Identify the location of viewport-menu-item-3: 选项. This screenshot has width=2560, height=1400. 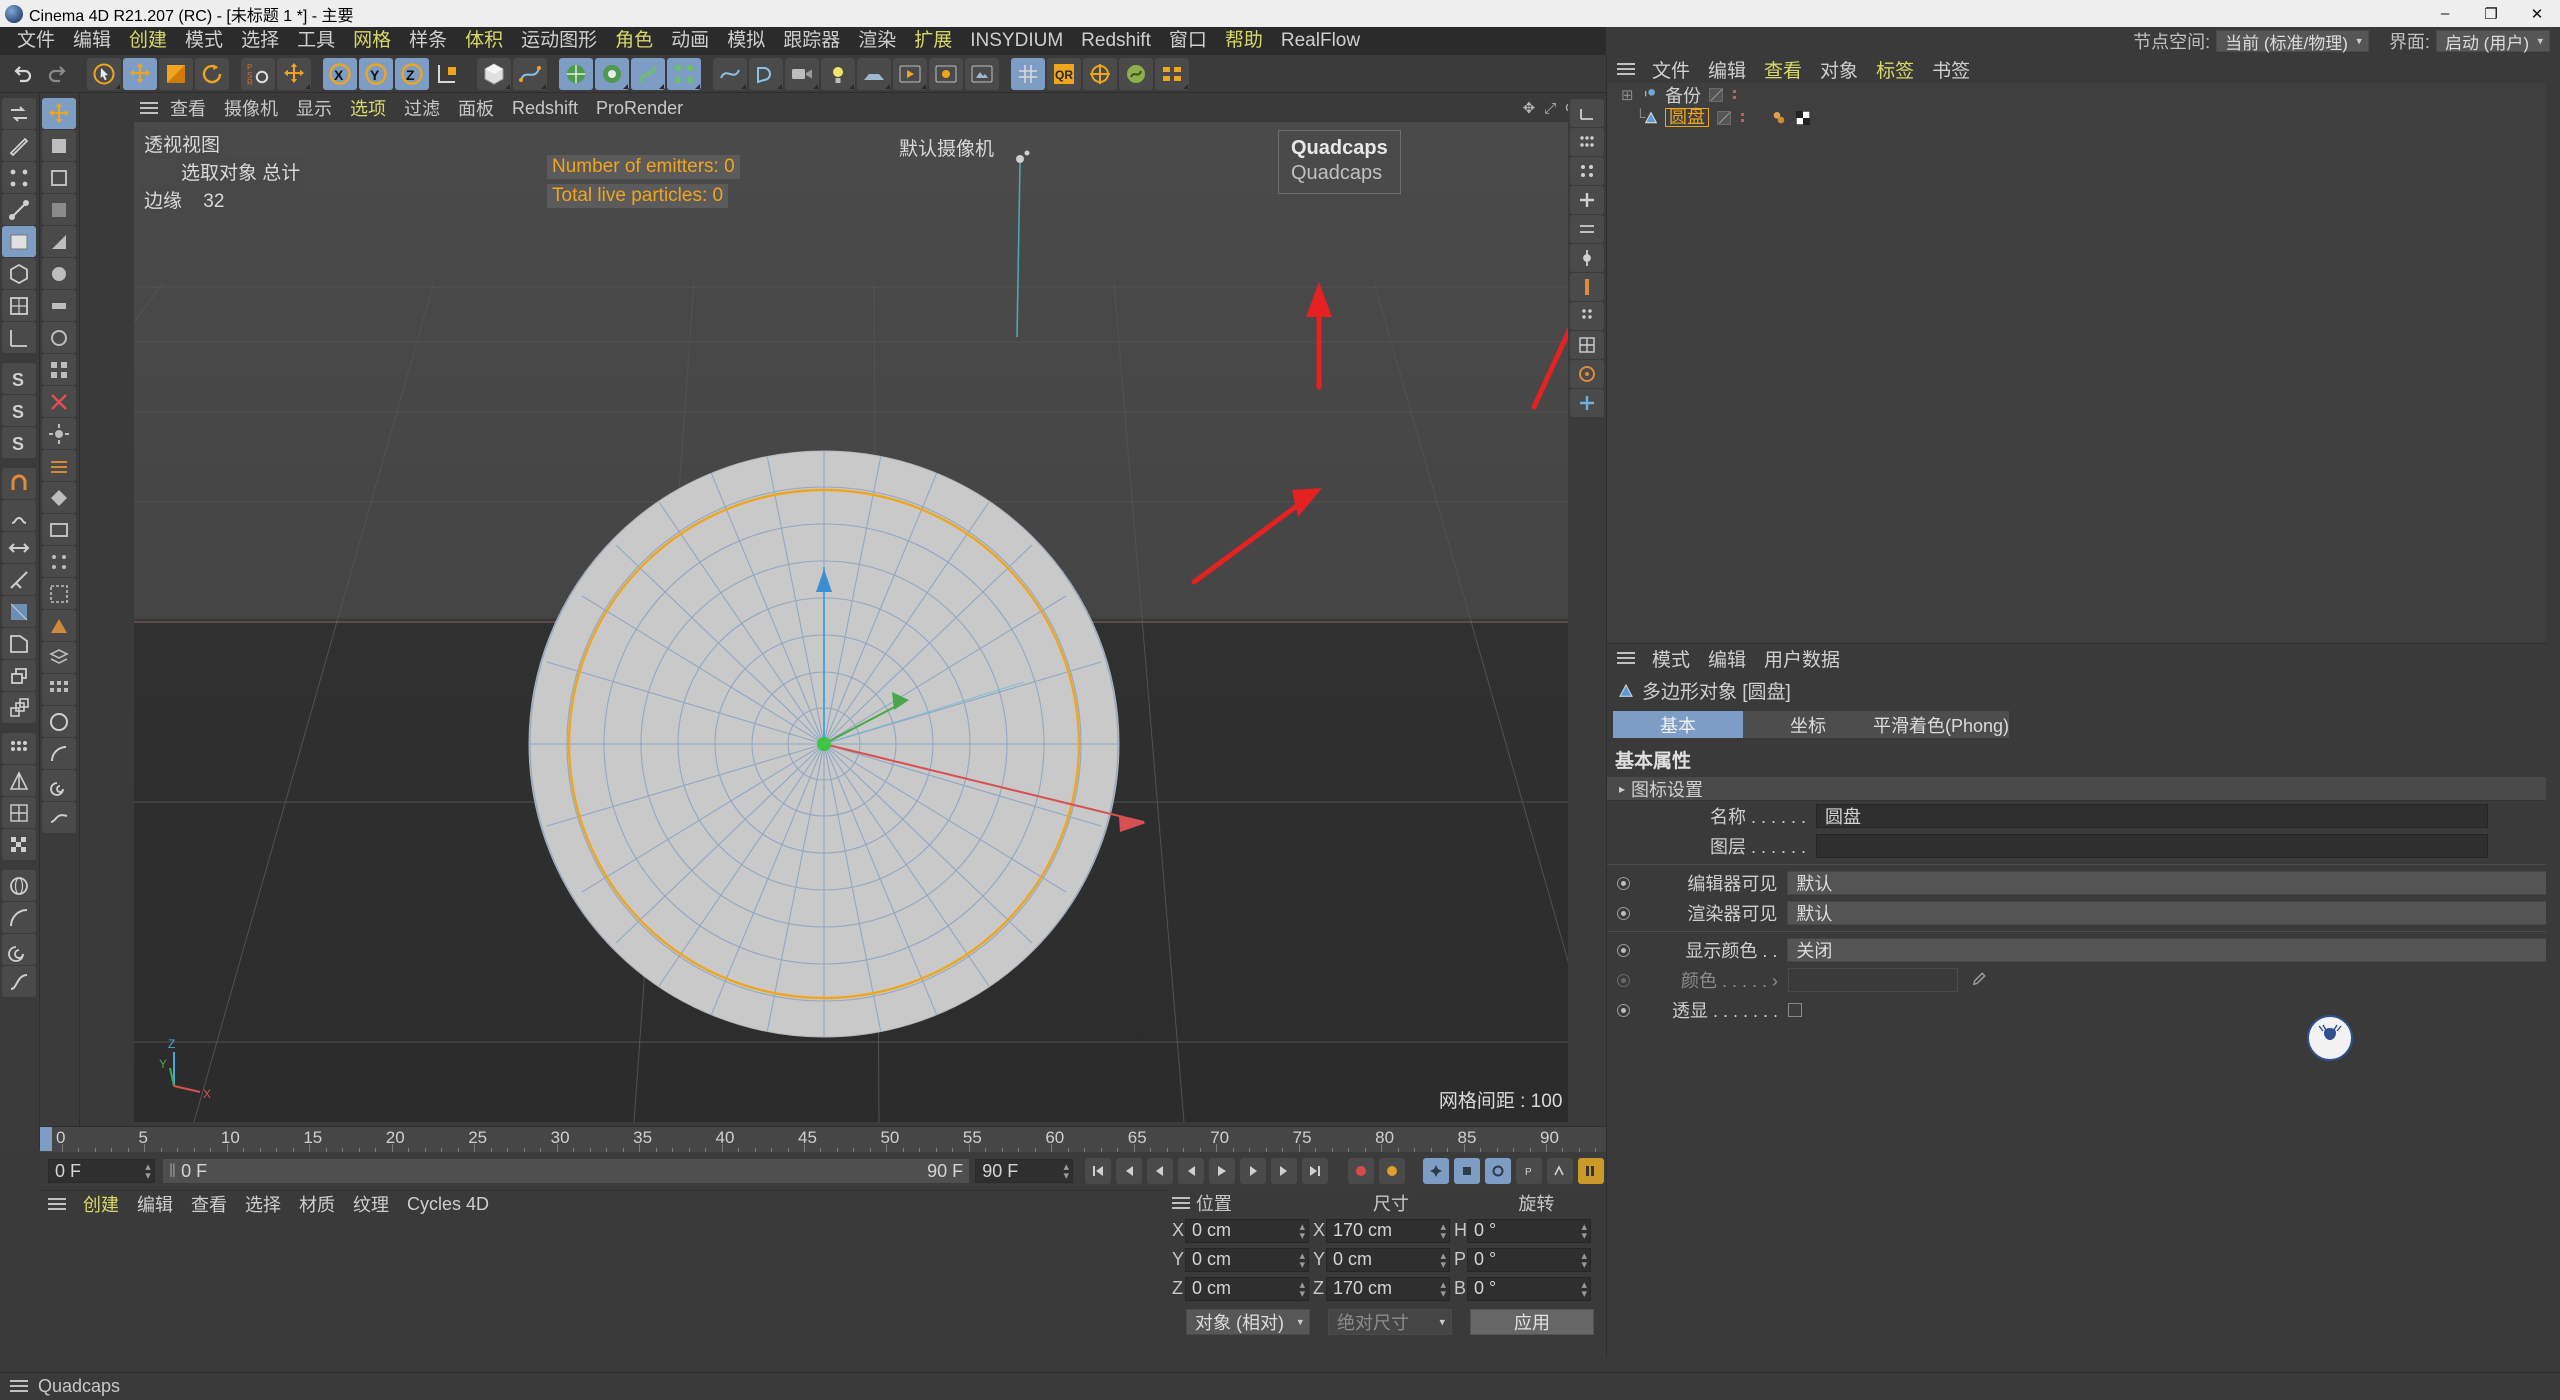
(368, 108).